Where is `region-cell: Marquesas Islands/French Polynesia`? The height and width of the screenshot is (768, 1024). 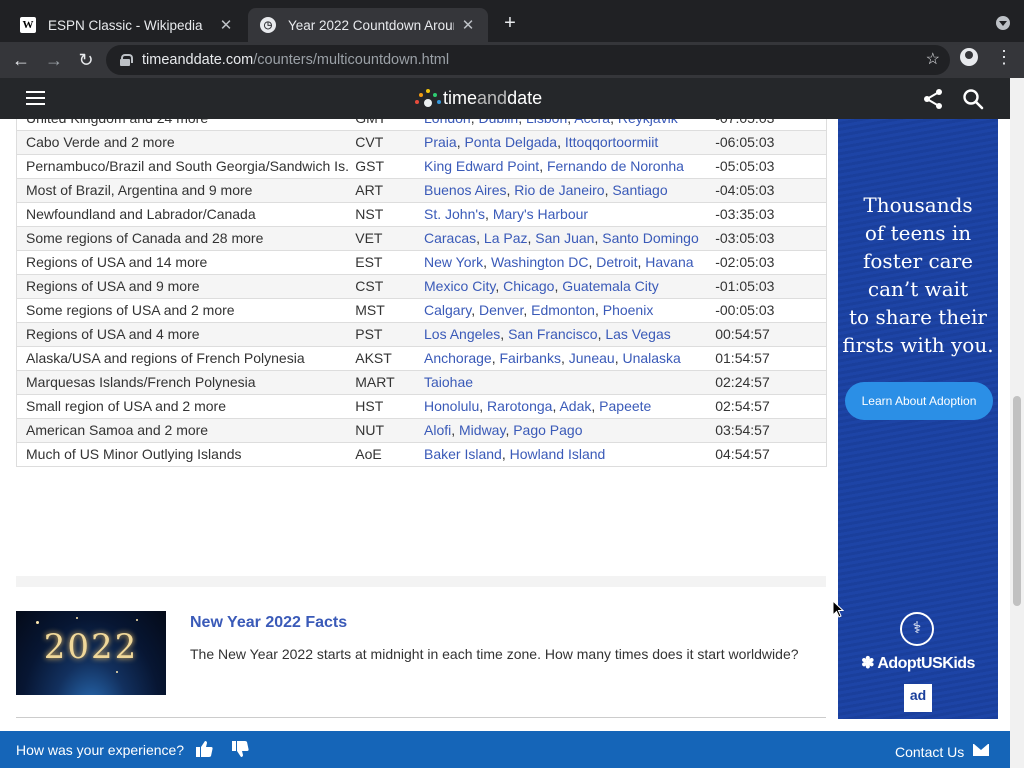
region-cell: Marquesas Islands/French Polynesia is located at coordinates (186, 382).